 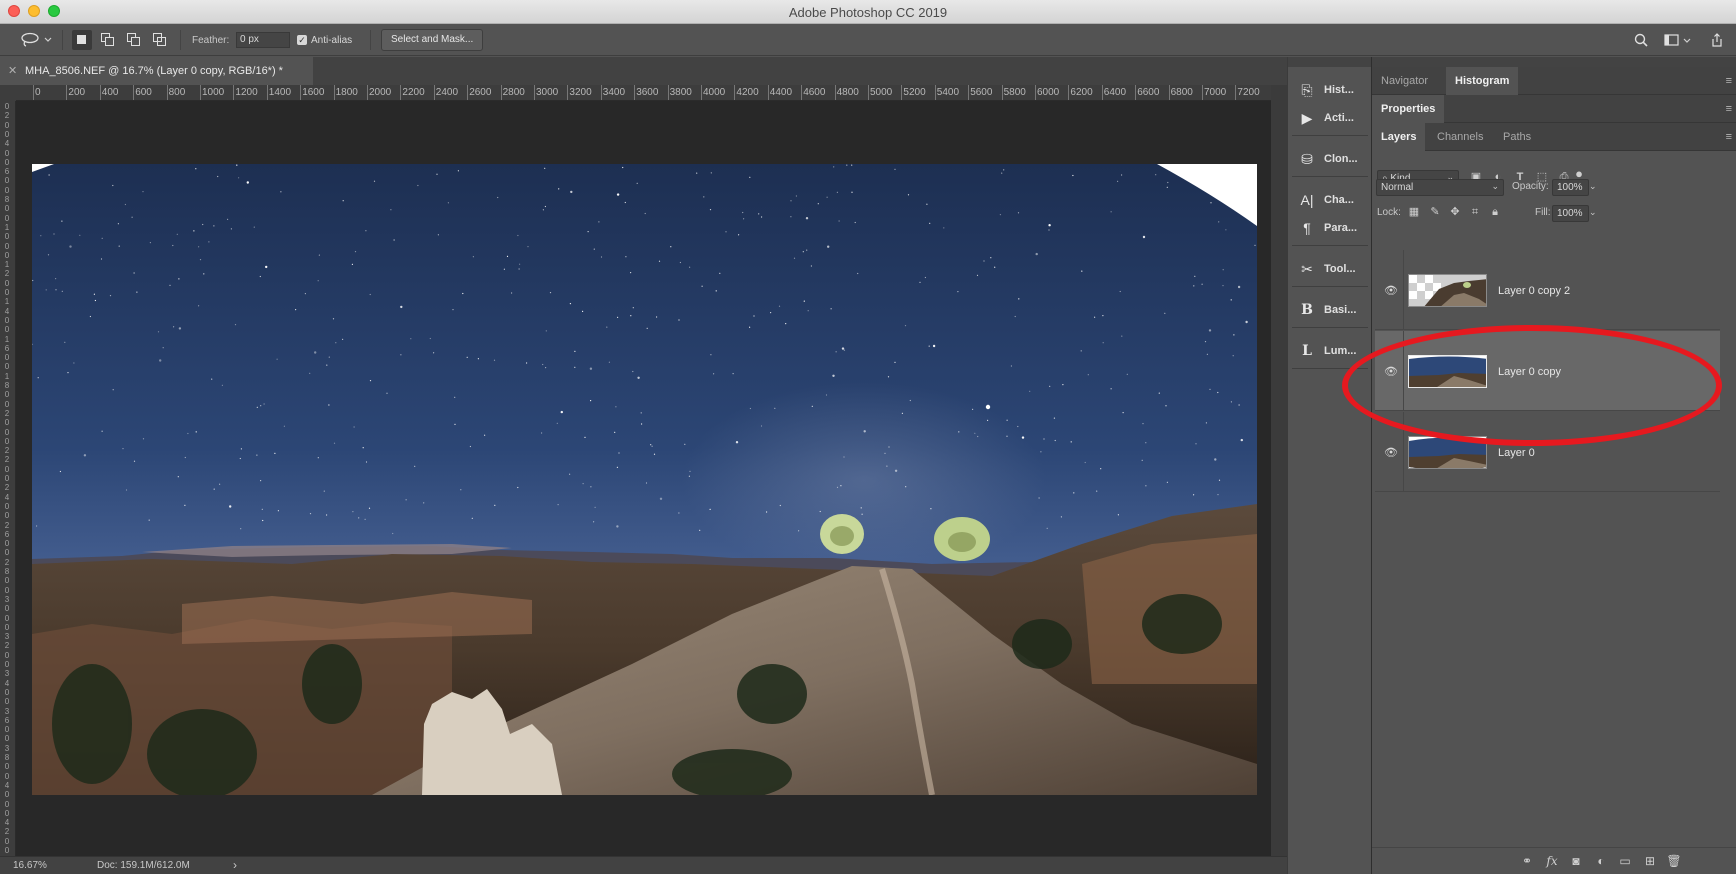 What do you see at coordinates (1389, 212) in the screenshot?
I see `lock-label: Lock:` at bounding box center [1389, 212].